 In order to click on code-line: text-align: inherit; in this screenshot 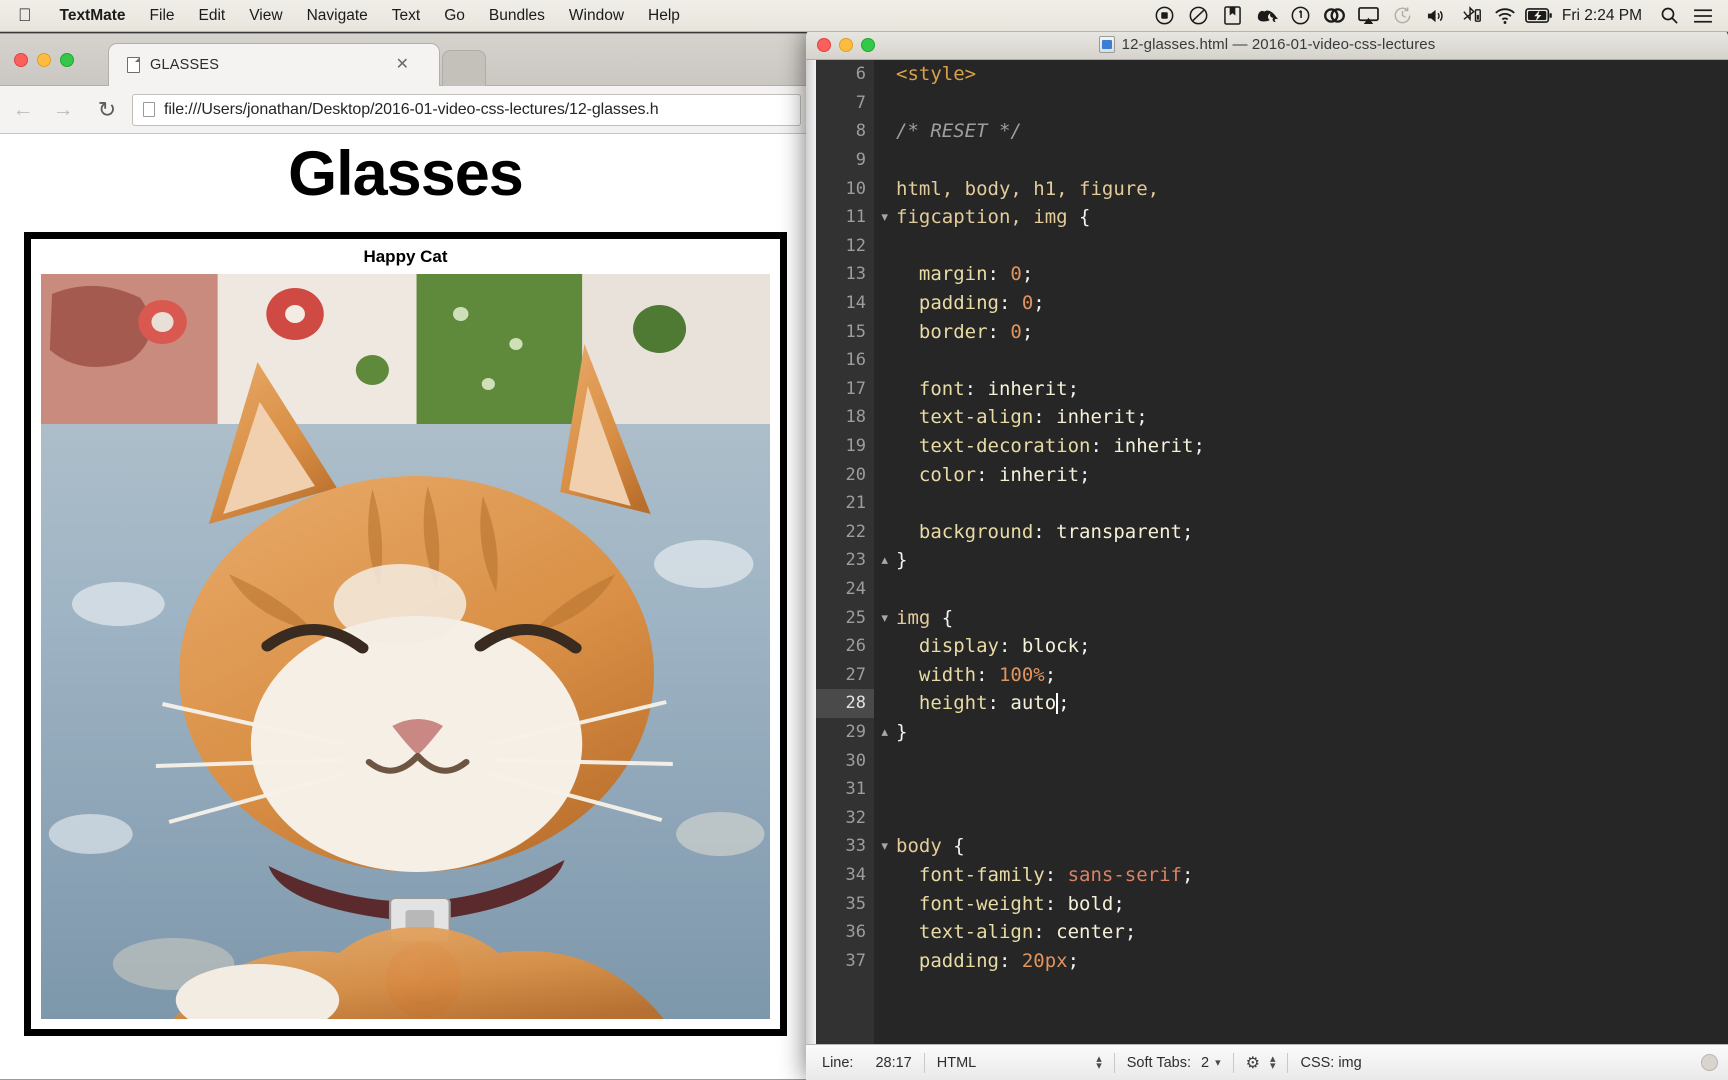, I will do `click(1301, 417)`.